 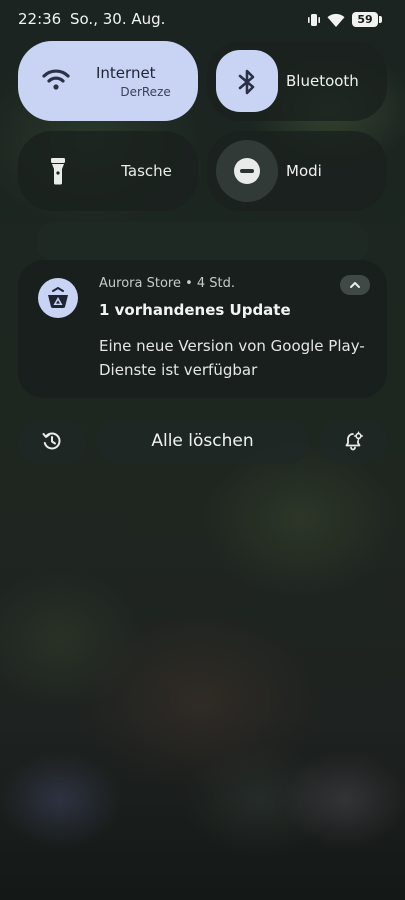 I want to click on clear-all-button: Alle löschen, so click(x=202, y=441).